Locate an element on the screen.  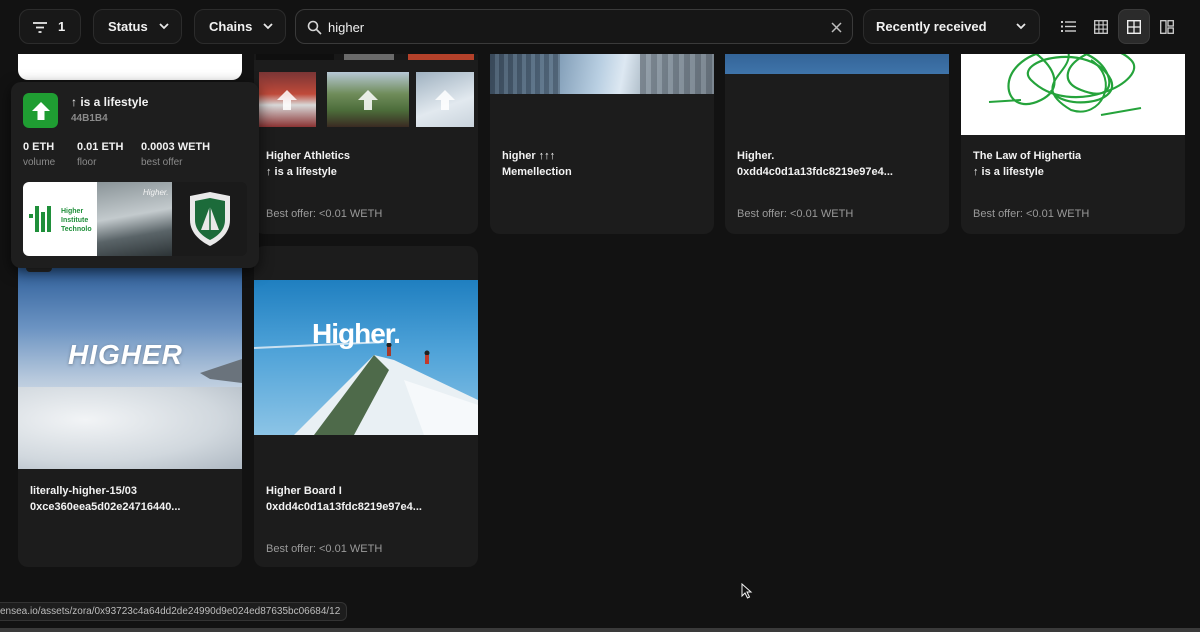
sort-dropdown: Recently received is located at coordinates (951, 26).